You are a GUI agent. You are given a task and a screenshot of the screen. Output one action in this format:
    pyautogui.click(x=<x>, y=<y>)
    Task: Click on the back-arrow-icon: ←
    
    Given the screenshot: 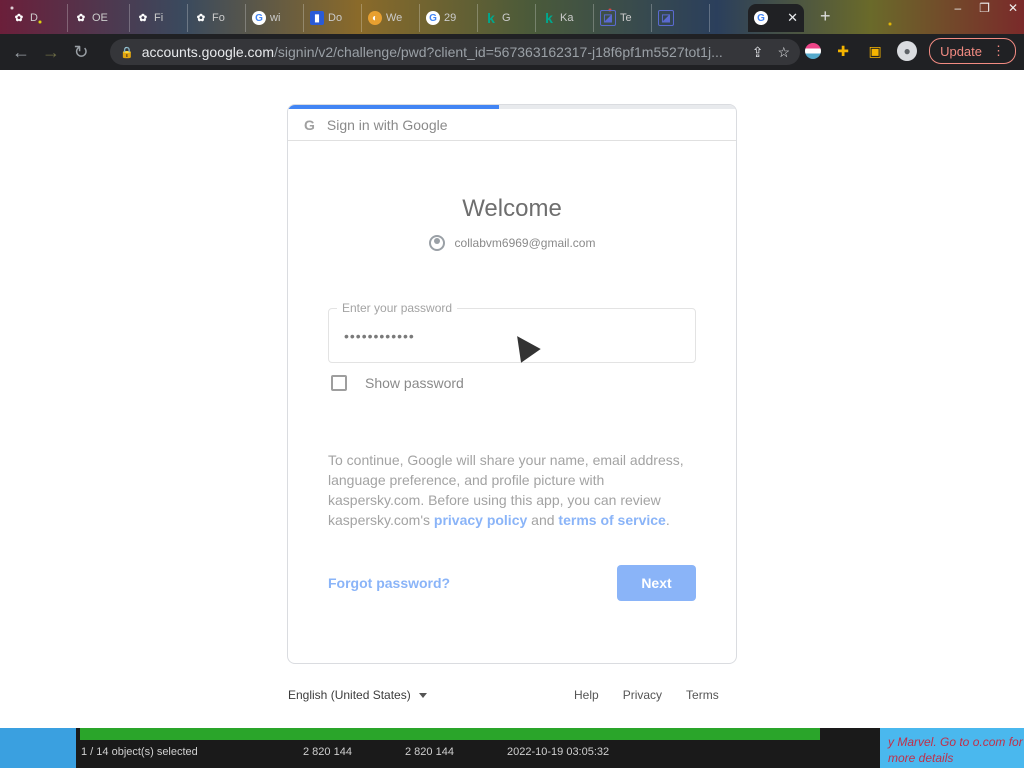 What is the action you would take?
    pyautogui.click(x=21, y=51)
    